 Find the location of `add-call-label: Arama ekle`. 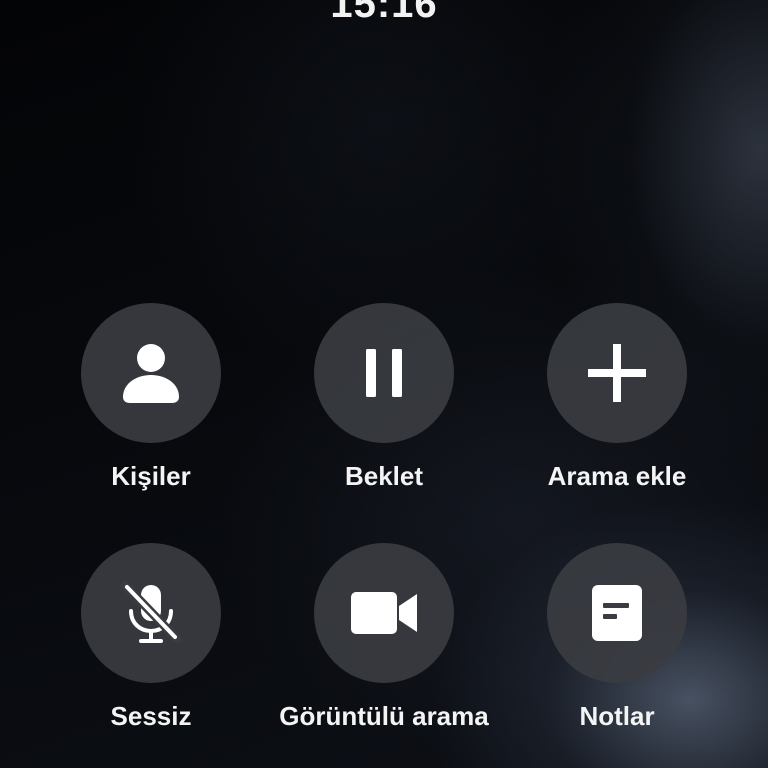

add-call-label: Arama ekle is located at coordinates (617, 476).